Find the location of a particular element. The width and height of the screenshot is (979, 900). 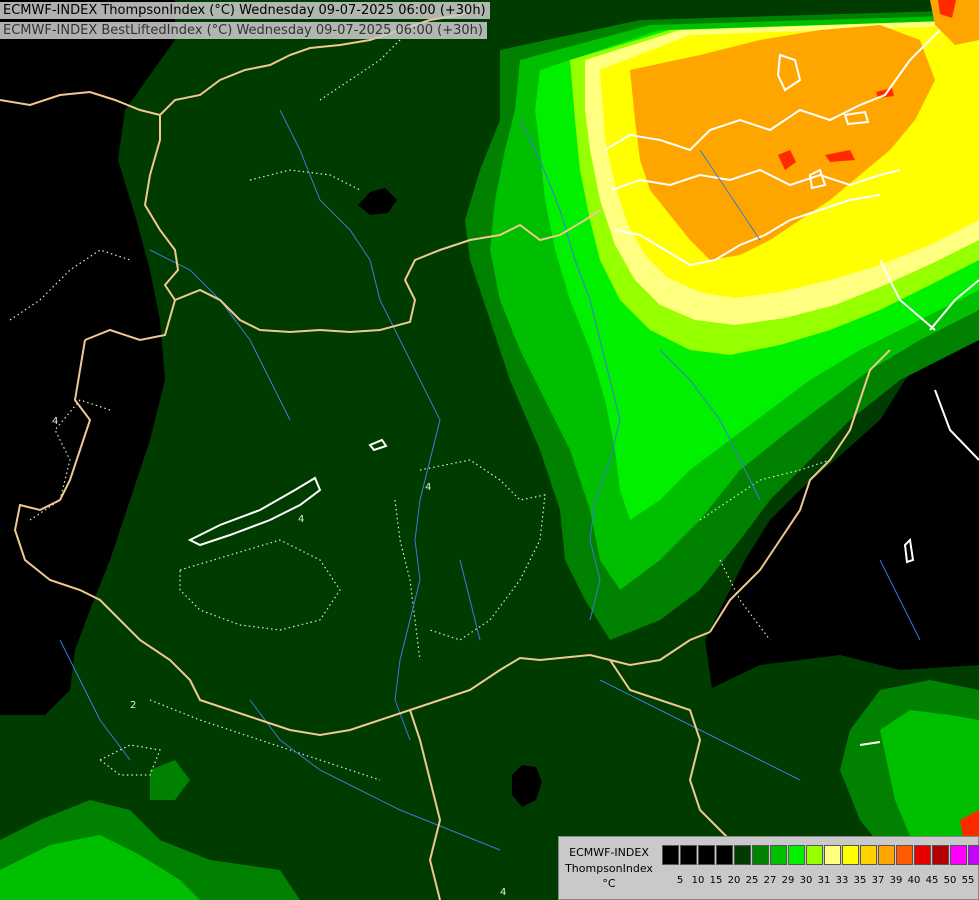

legend-tick-label: 20 is located at coordinates (734, 880).